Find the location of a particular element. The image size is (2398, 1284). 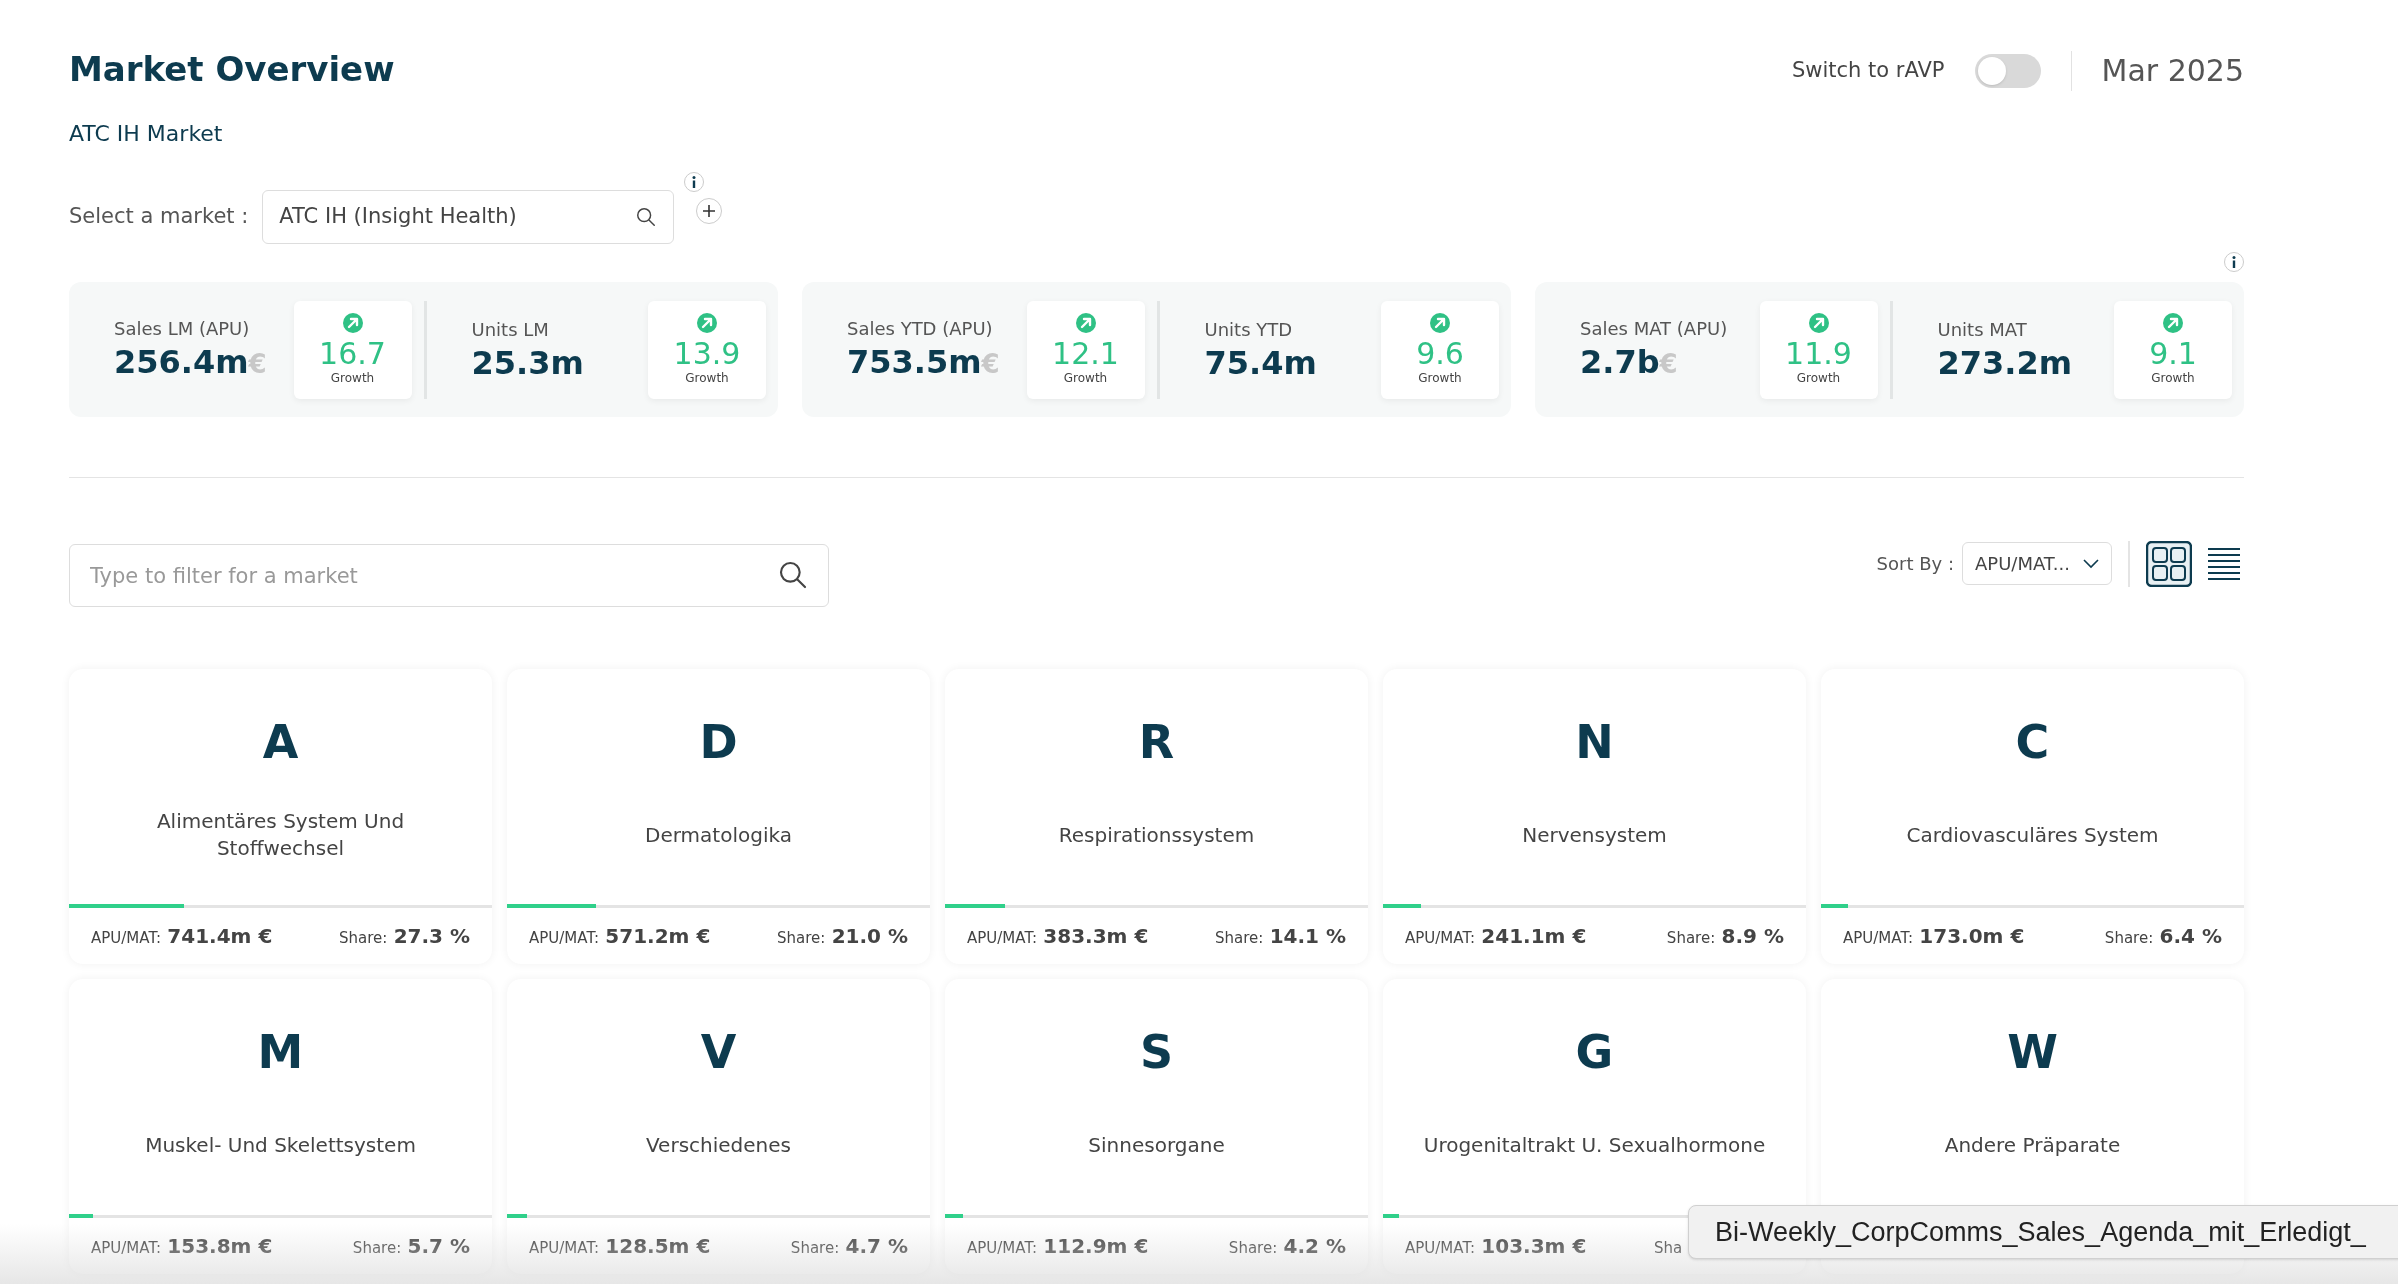

growth-value: 16.7 is located at coordinates (352, 353).